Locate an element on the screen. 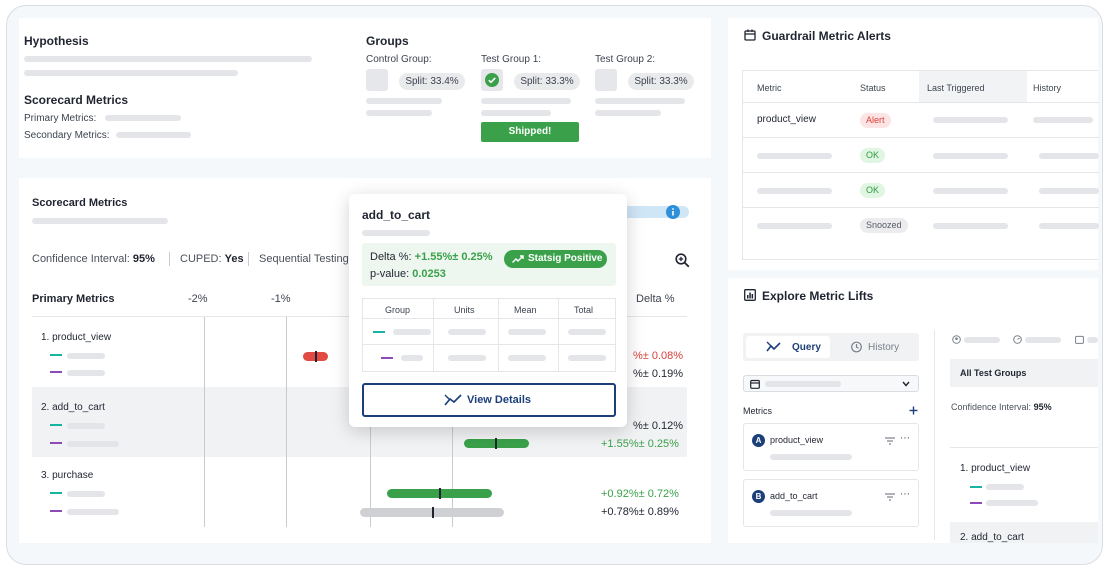 This screenshot has height=575, width=1110. view-details-button: View Details is located at coordinates (489, 400).